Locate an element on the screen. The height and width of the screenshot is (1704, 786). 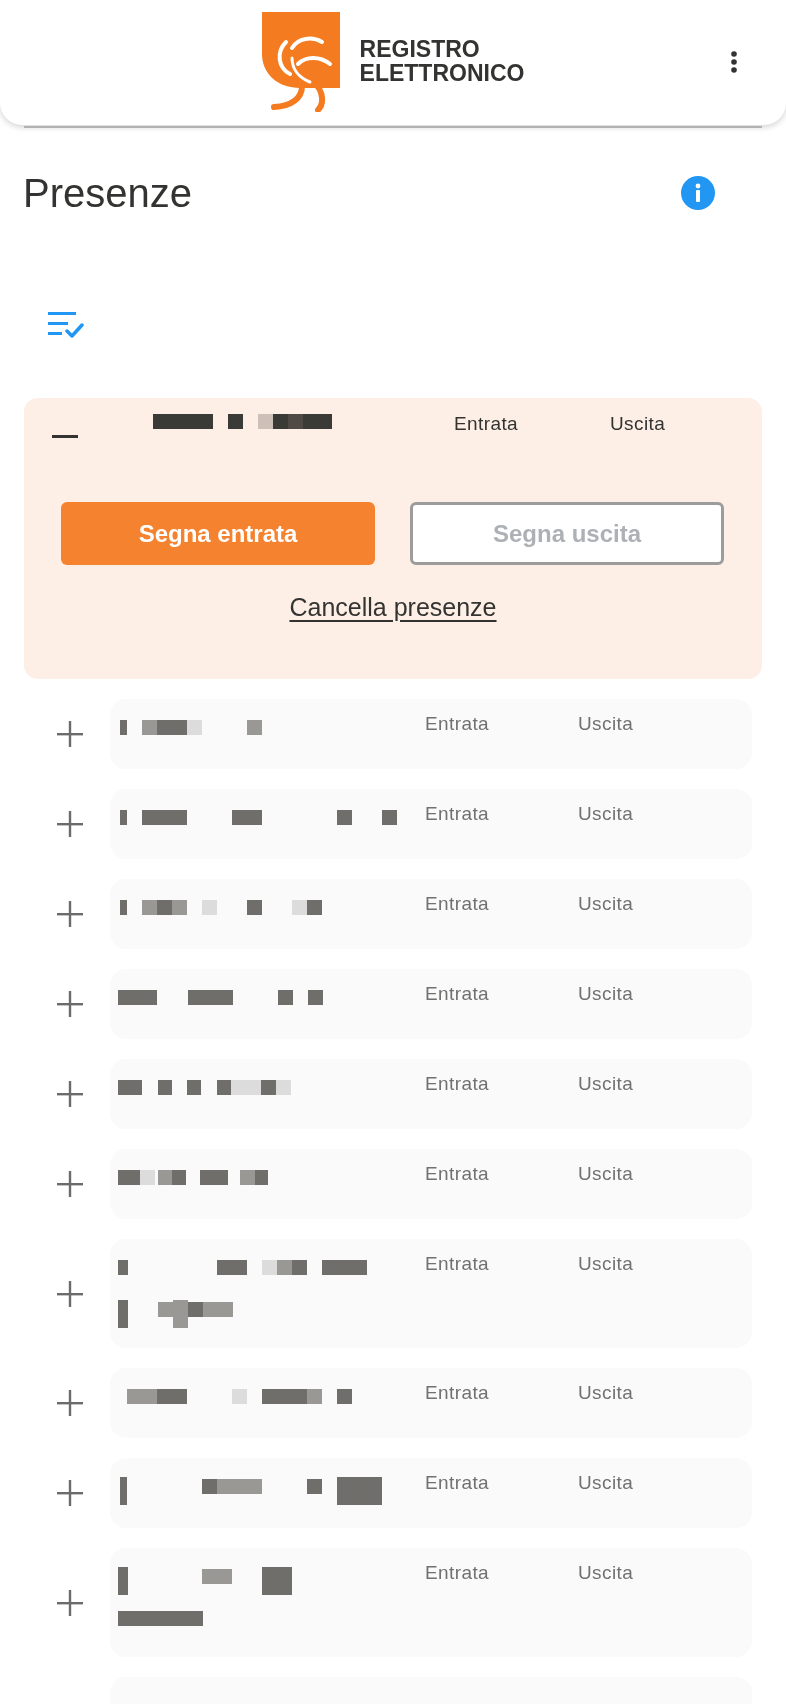
app-name: REGISTRO ELETTRONICO is located at coordinates (442, 60).